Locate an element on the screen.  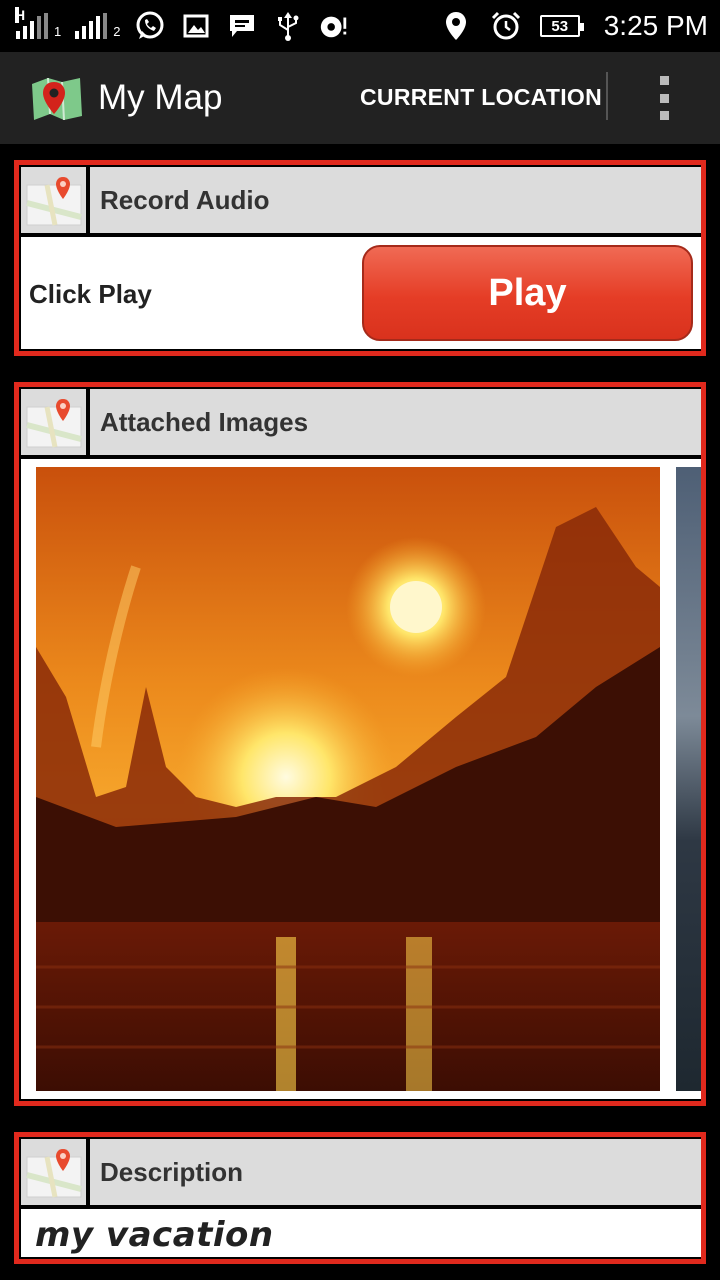
play-button: Play is located at coordinates (527, 293).